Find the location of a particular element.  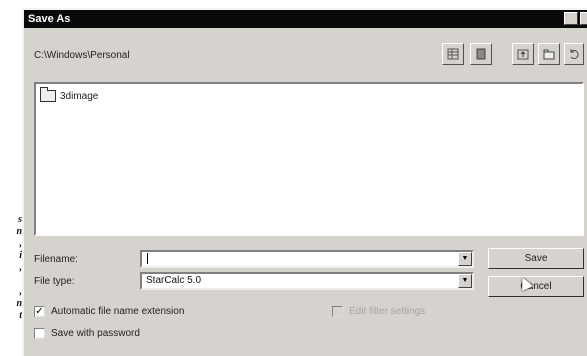

margin-text-9: t is located at coordinates (20, 315).